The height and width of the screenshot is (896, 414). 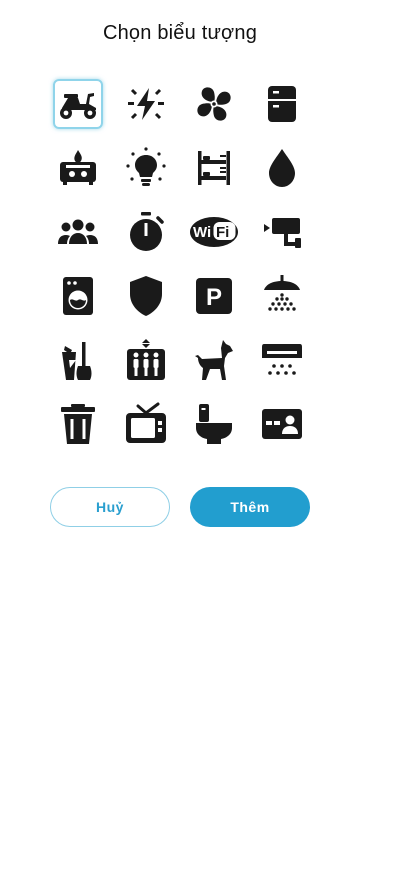 I want to click on icon-option-water-drop, so click(x=282, y=168).